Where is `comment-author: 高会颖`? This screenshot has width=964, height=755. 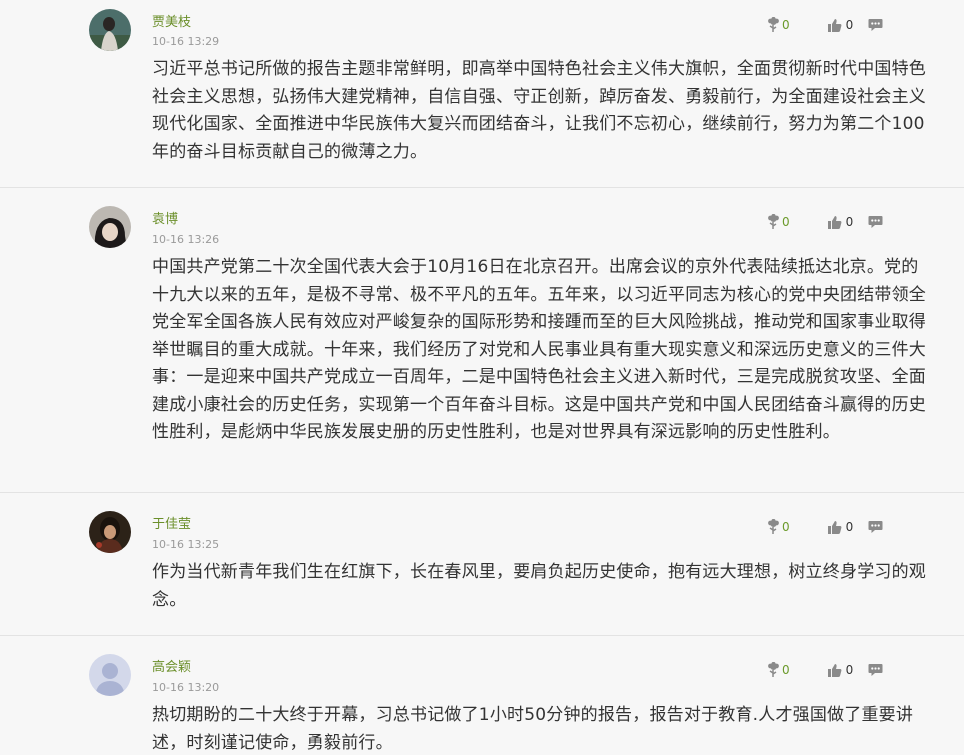 comment-author: 高会颖 is located at coordinates (171, 668).